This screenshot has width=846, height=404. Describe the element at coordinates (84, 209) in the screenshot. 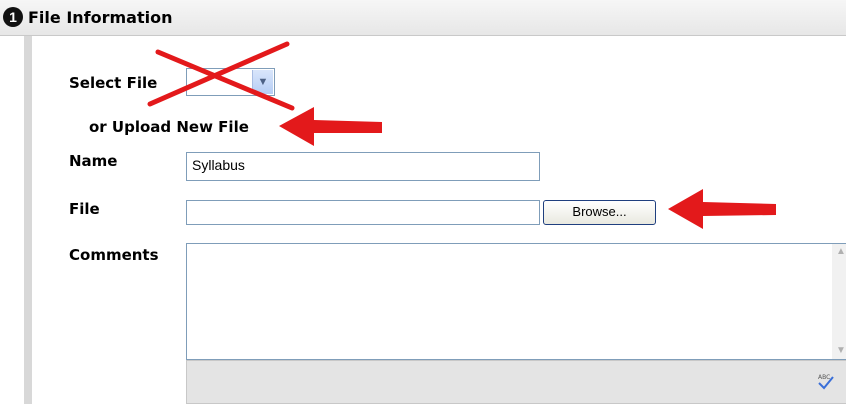

I see `file-label: File` at that location.